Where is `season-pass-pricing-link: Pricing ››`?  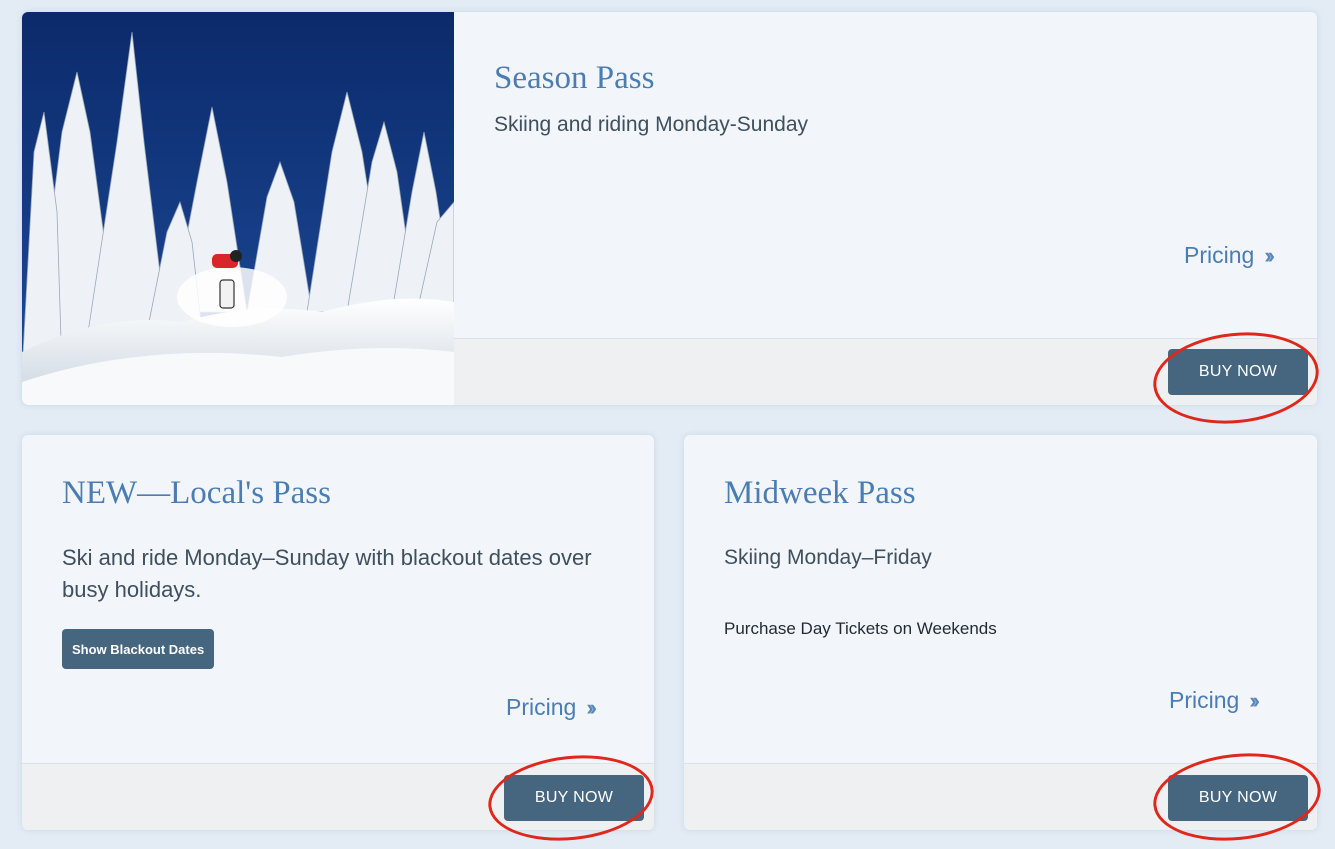 season-pass-pricing-link: Pricing ›› is located at coordinates (1229, 255).